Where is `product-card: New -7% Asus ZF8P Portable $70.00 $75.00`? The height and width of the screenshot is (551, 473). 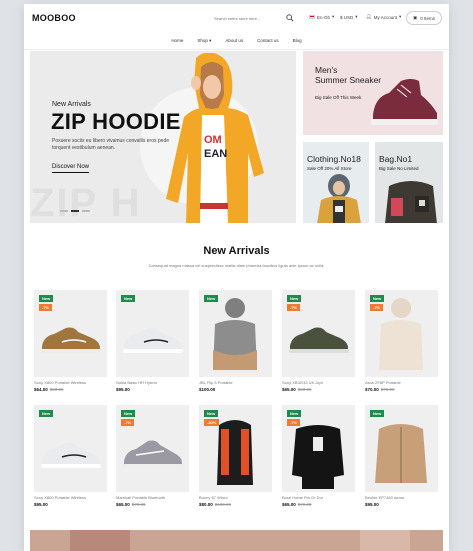
product-card: New -7% Asus ZF8P Portable $70.00 $75.00 is located at coordinates (401, 341).